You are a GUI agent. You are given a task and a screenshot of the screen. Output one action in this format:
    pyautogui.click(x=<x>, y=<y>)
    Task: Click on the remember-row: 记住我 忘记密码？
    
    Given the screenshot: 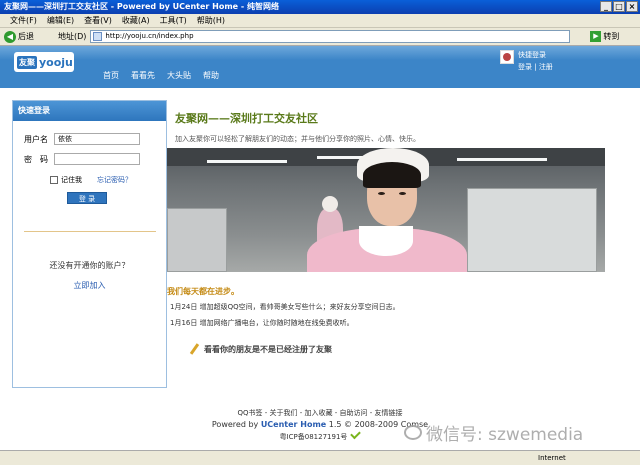 What is the action you would take?
    pyautogui.click(x=91, y=180)
    